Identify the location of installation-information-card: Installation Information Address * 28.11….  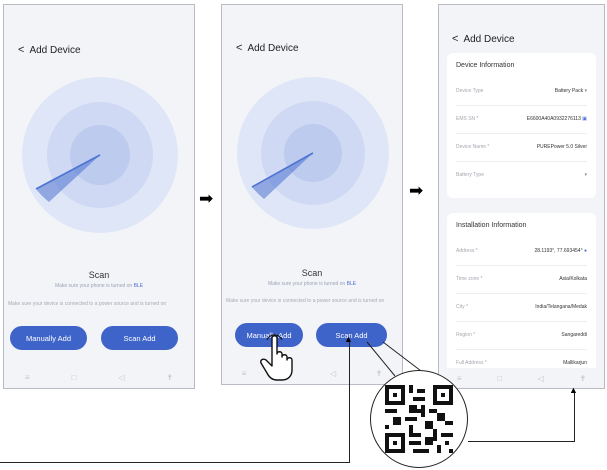
(521, 300).